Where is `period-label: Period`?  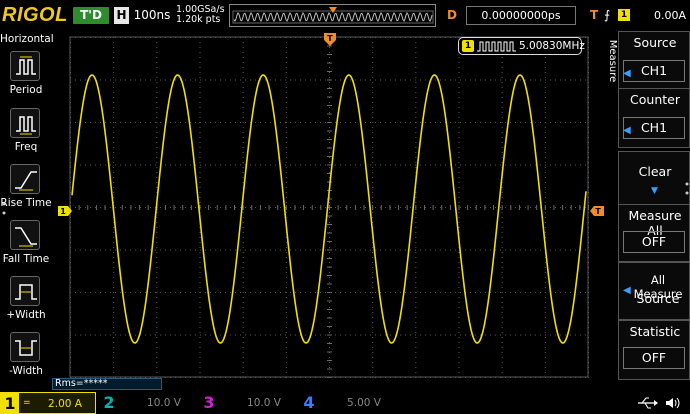
period-label: Period is located at coordinates (26, 90).